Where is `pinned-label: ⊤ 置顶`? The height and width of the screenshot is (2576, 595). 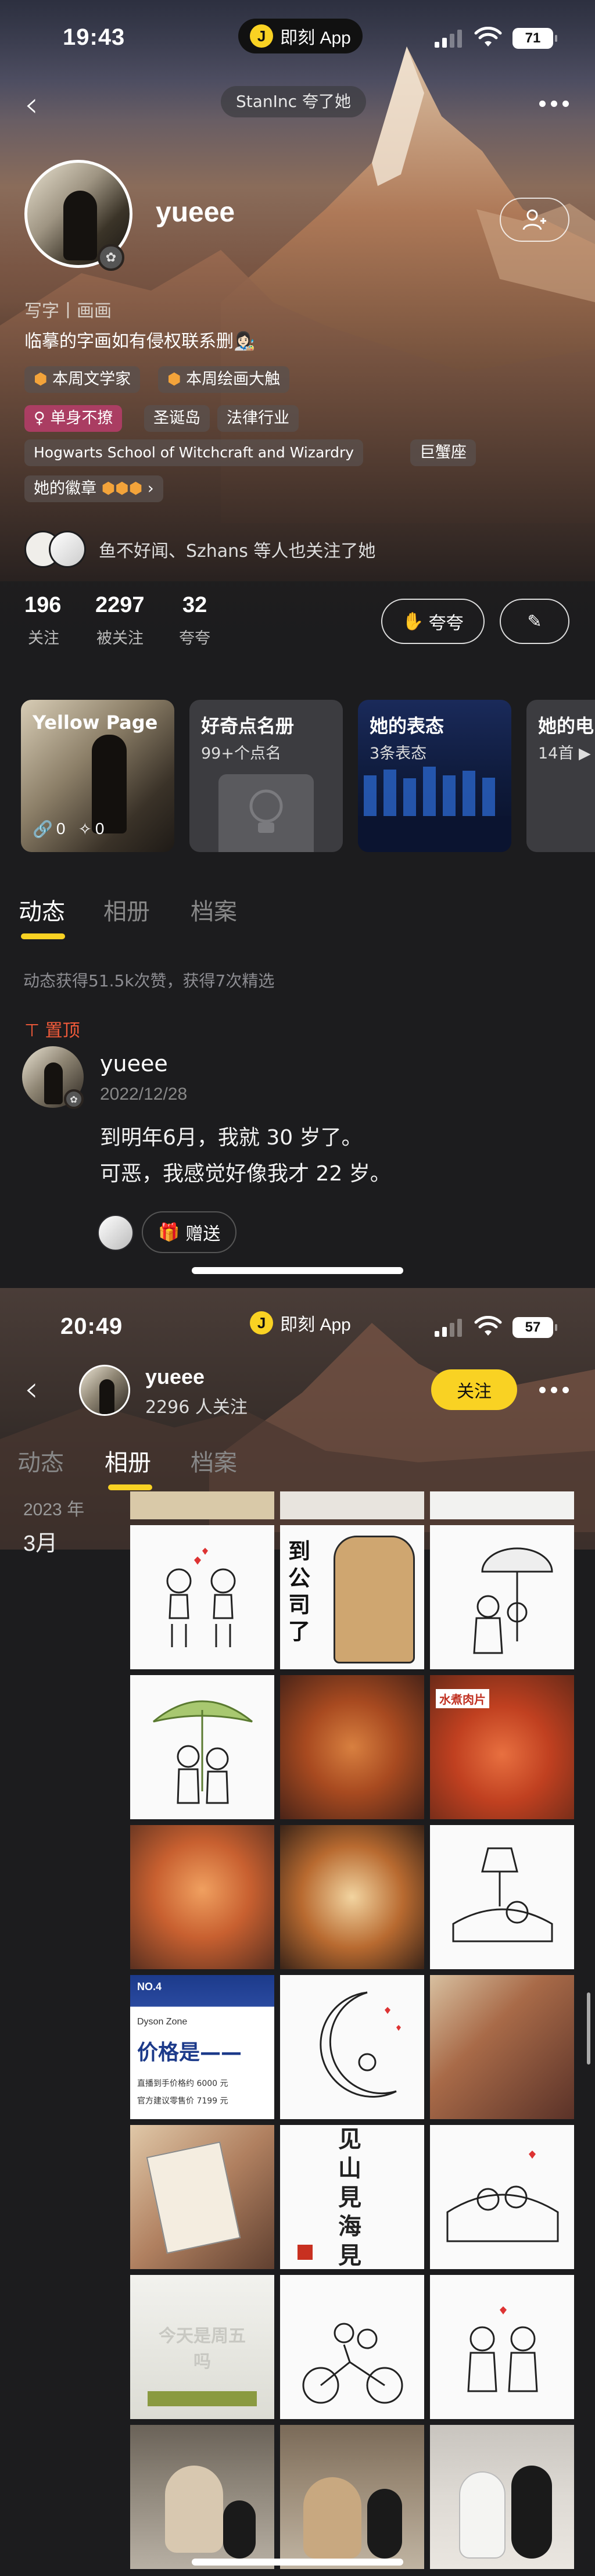
pinned-label: ⊤ 置顶 is located at coordinates (52, 1031).